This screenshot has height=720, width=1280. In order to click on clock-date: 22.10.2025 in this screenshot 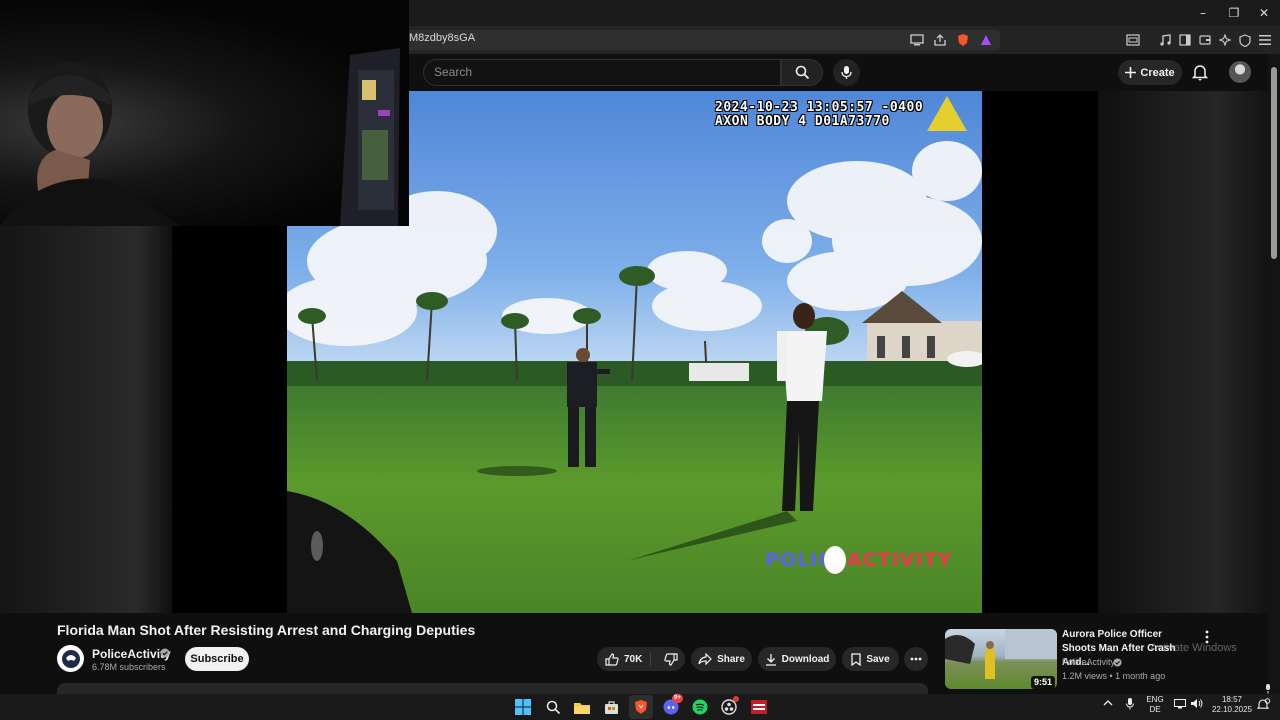, I will do `click(1232, 709)`.